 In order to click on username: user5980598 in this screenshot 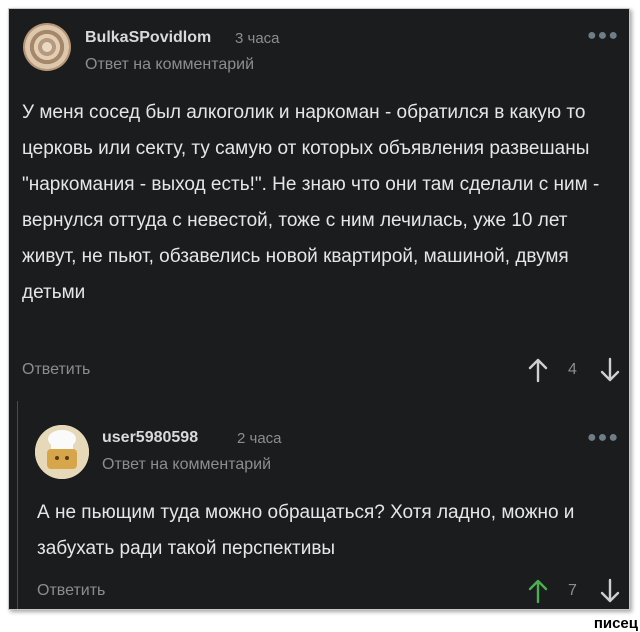, I will do `click(150, 438)`.